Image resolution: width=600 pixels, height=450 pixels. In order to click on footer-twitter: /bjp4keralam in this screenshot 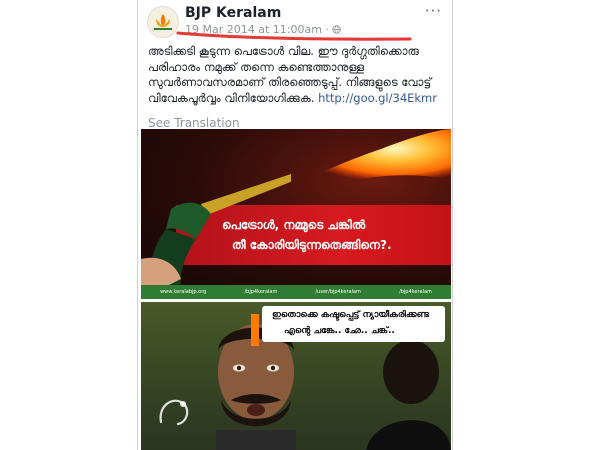, I will do `click(415, 292)`.